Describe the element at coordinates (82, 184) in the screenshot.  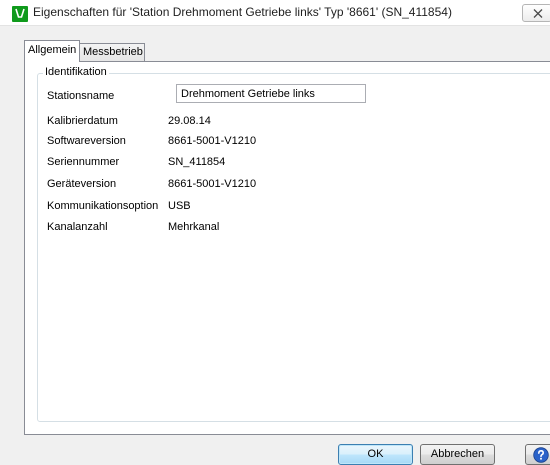
I see `label-geraeteversion: Geräteversion` at that location.